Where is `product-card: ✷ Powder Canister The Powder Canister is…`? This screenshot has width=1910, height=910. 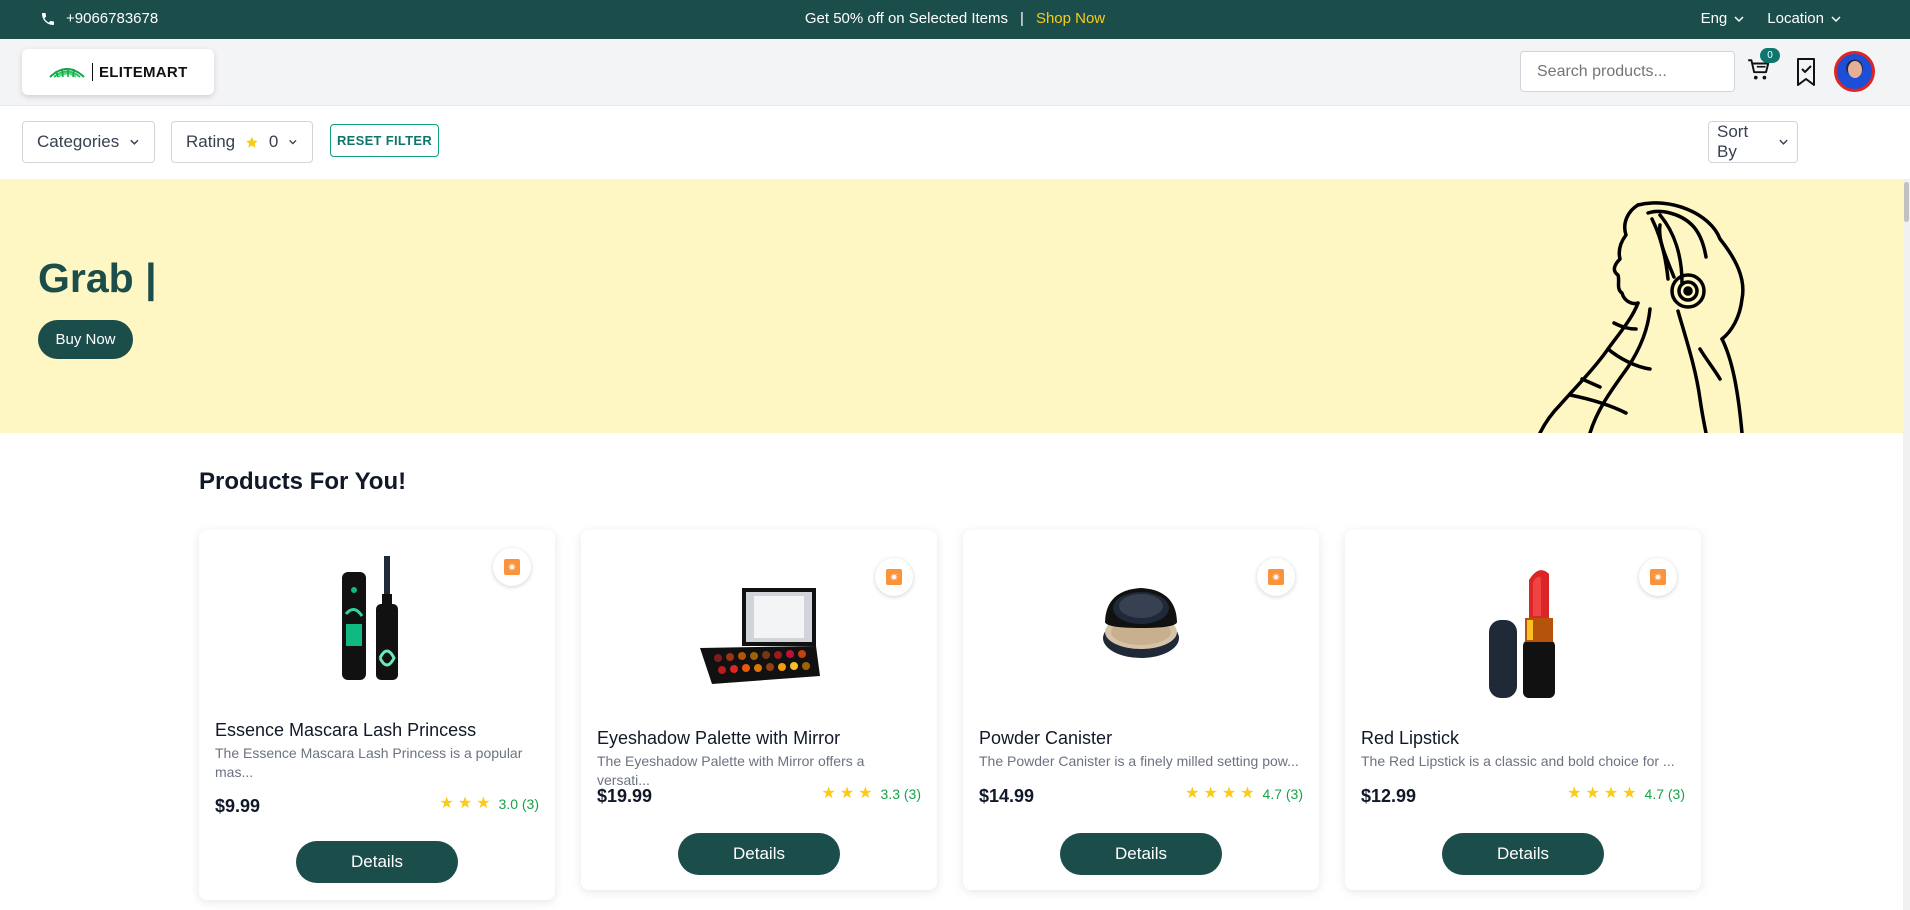
product-card: ✷ Powder Canister The Powder Canister is… is located at coordinates (1141, 710).